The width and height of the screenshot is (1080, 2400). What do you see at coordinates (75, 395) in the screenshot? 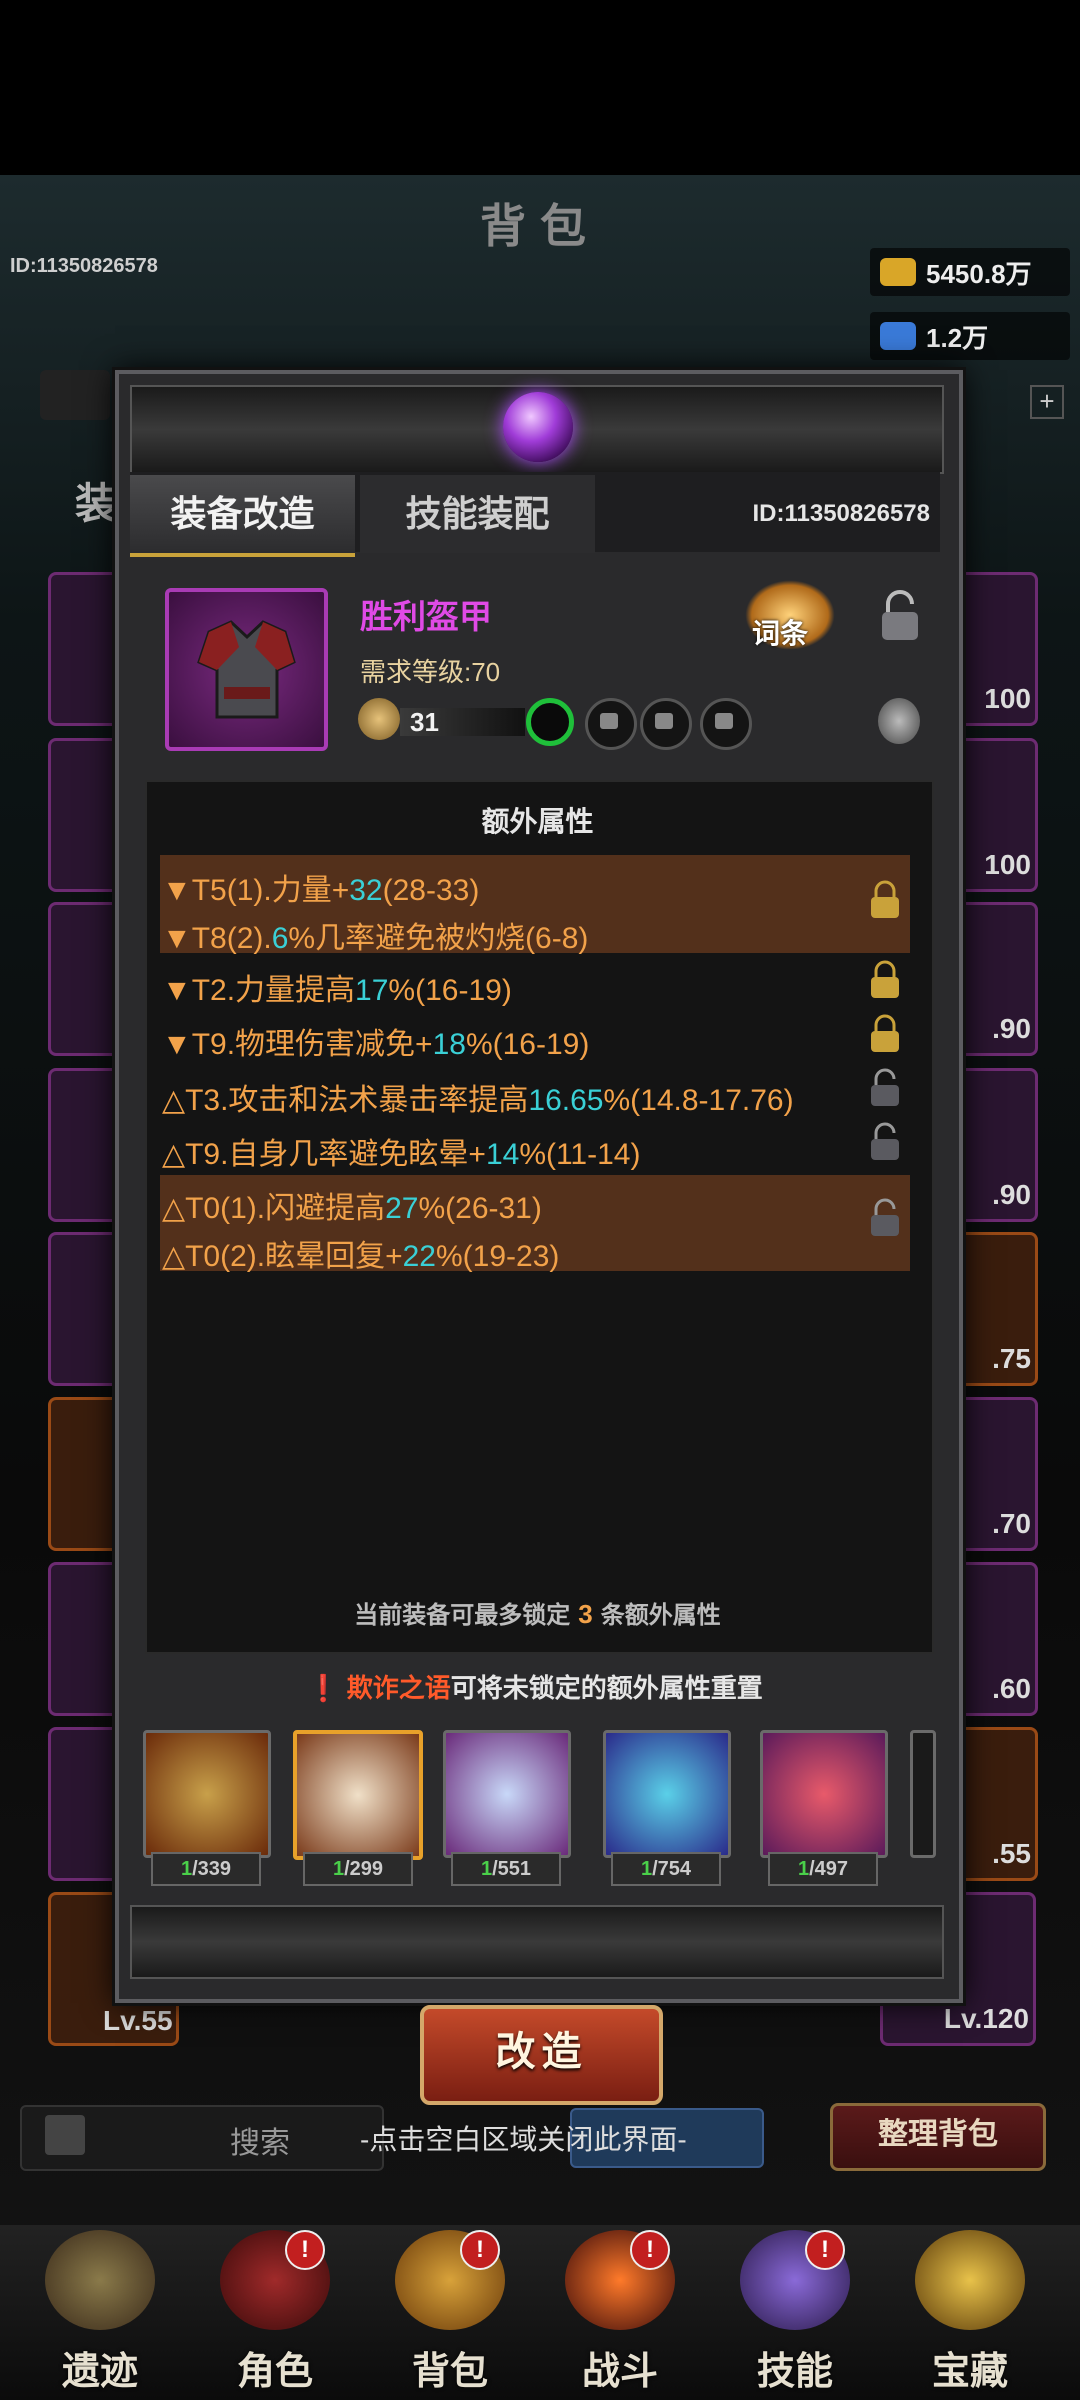
I see `fist-icon` at bounding box center [75, 395].